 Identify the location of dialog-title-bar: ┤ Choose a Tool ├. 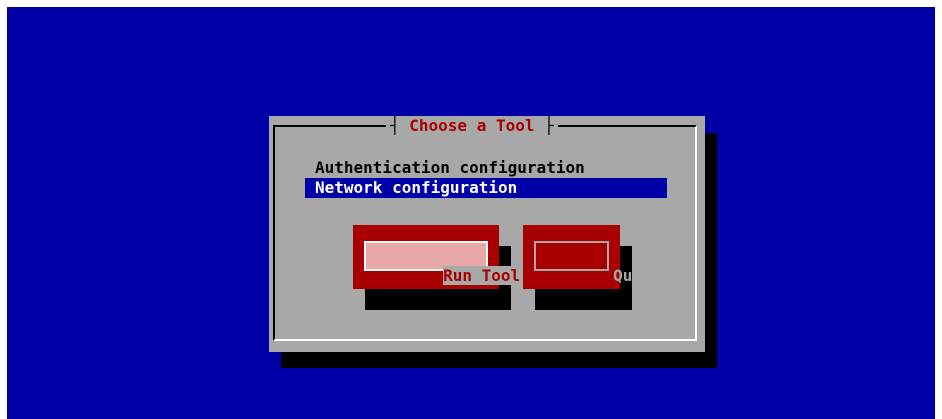
(472, 126).